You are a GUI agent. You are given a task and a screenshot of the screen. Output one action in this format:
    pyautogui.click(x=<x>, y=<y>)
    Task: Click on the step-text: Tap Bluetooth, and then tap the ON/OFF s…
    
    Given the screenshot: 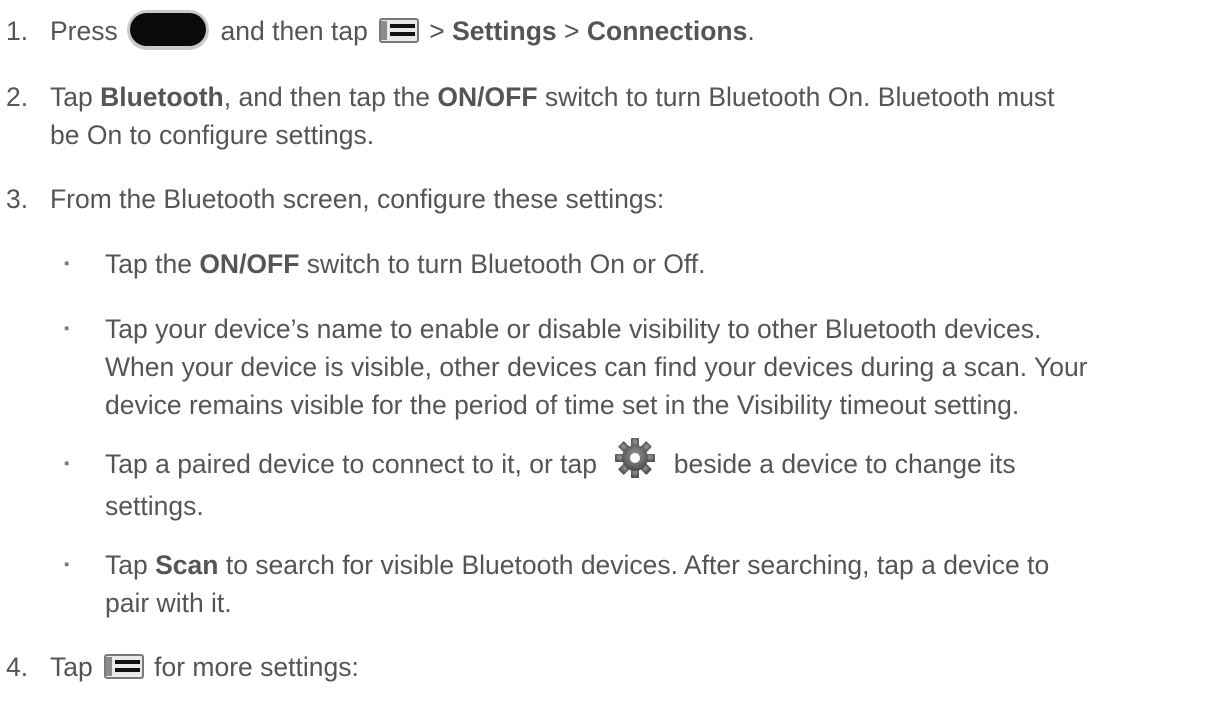 What is the action you would take?
    pyautogui.click(x=552, y=116)
    